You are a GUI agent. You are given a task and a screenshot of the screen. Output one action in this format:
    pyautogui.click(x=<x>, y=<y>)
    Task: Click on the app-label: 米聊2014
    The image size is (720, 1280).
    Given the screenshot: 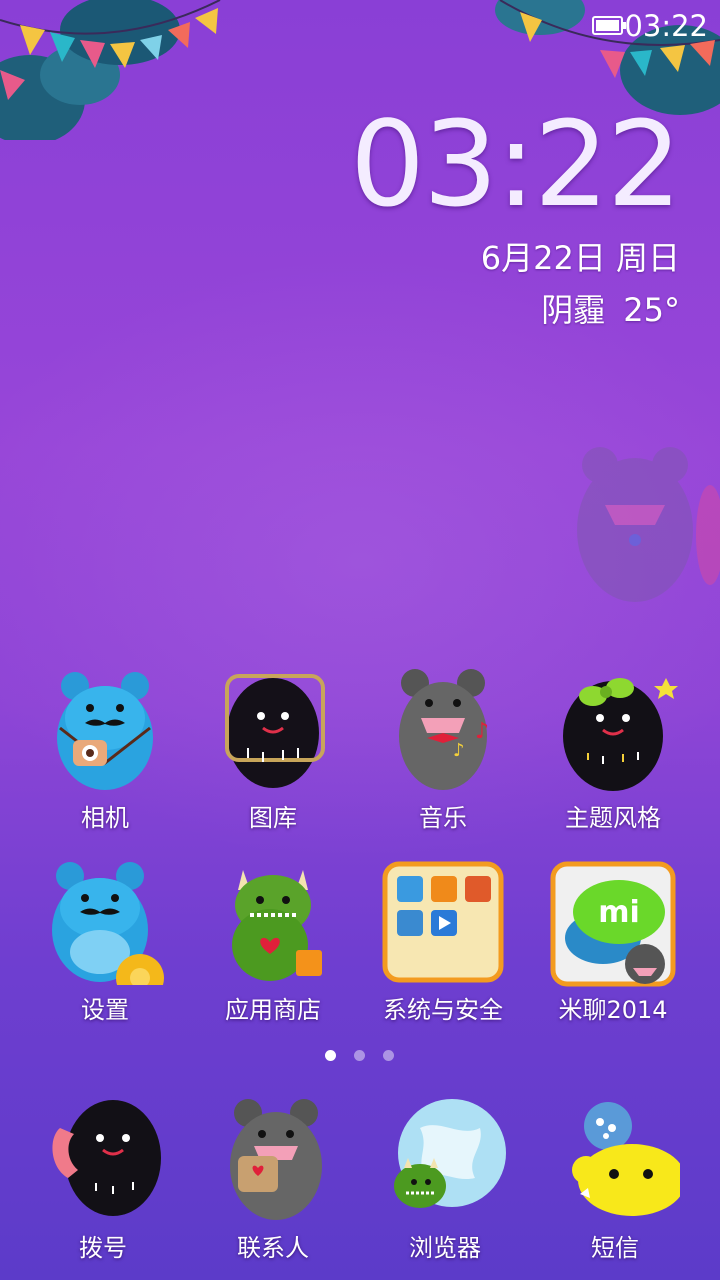 What is the action you would take?
    pyautogui.click(x=613, y=1010)
    